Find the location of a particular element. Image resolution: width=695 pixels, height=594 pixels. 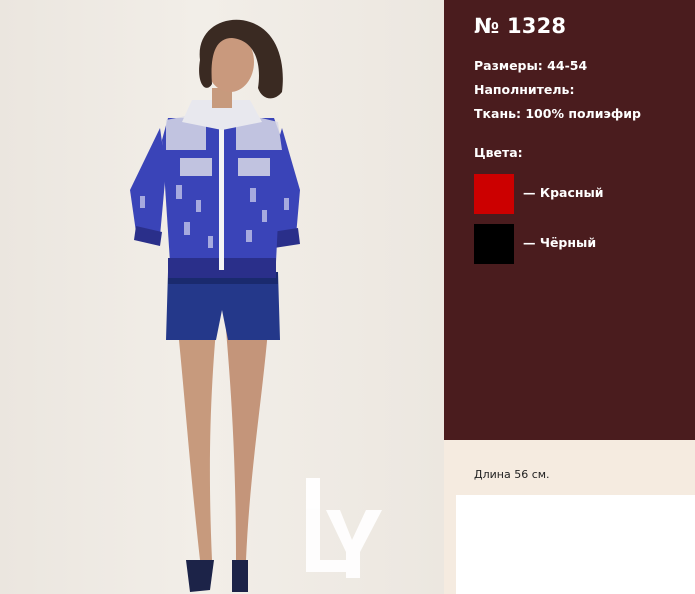

spec-label: Наполнитель: is located at coordinates (524, 89).